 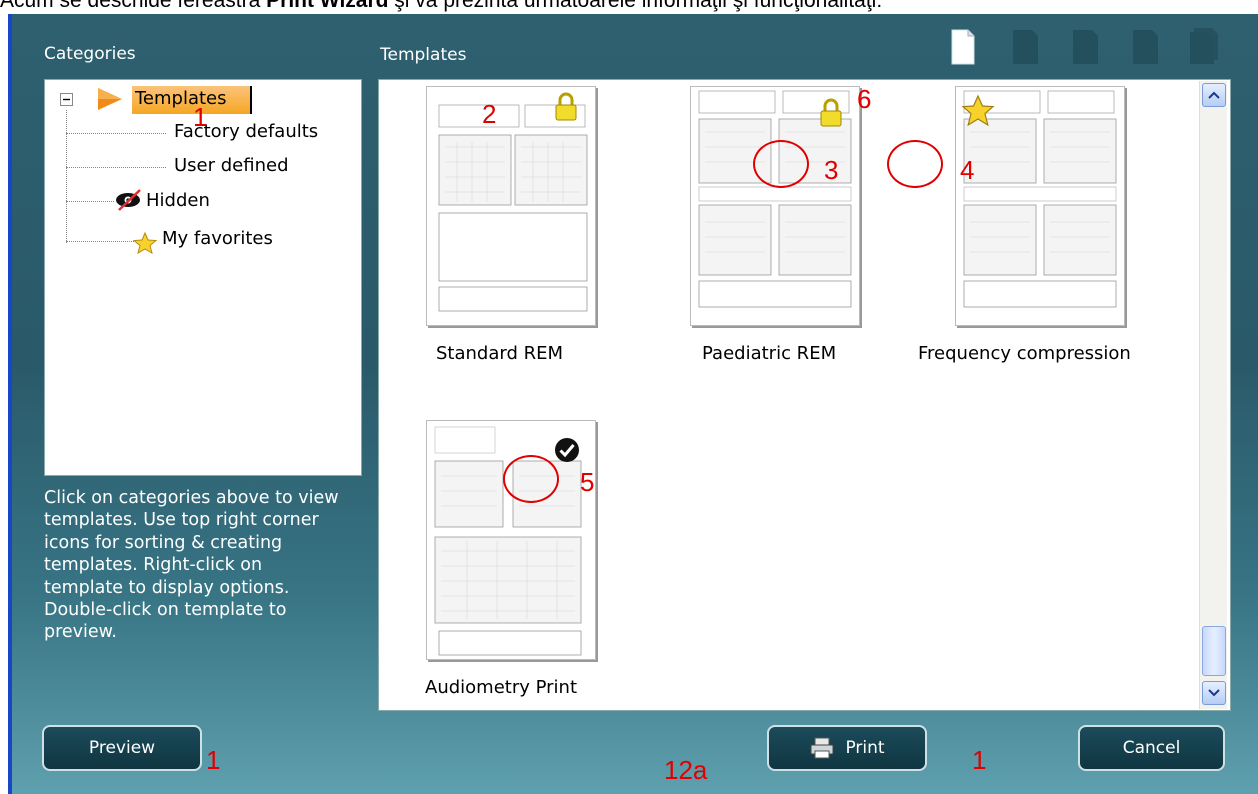 I want to click on chevron-down-icon, so click(x=1214, y=693).